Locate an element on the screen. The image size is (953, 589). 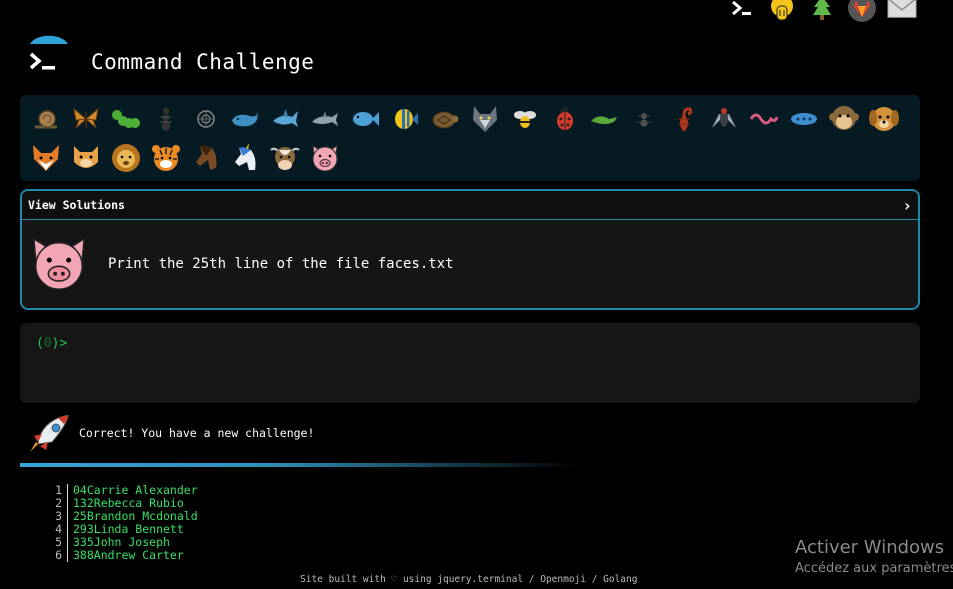
page-title: Command Challenge is located at coordinates (203, 62).